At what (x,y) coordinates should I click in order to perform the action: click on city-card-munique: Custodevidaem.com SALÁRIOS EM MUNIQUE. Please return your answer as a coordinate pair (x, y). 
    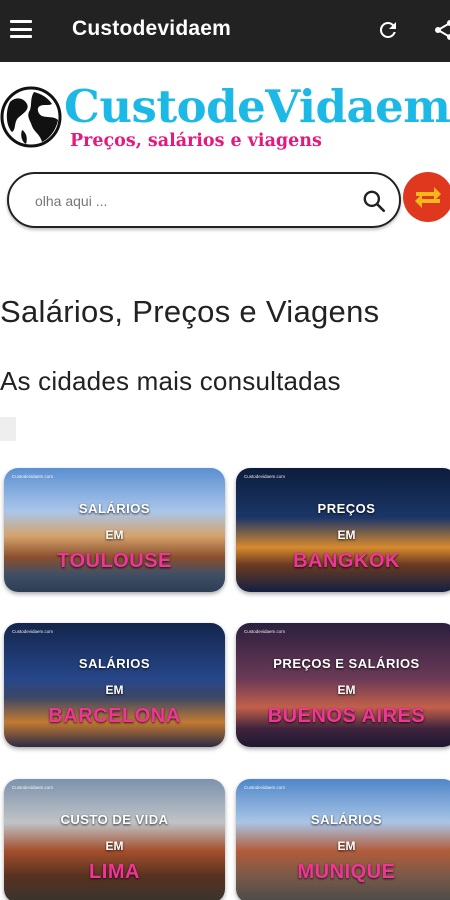
    Looking at the image, I should click on (343, 839).